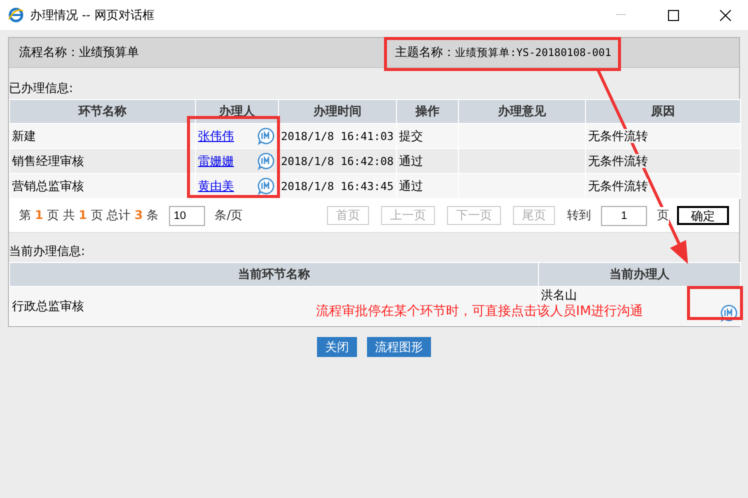  I want to click on column-header: 原因, so click(663, 112).